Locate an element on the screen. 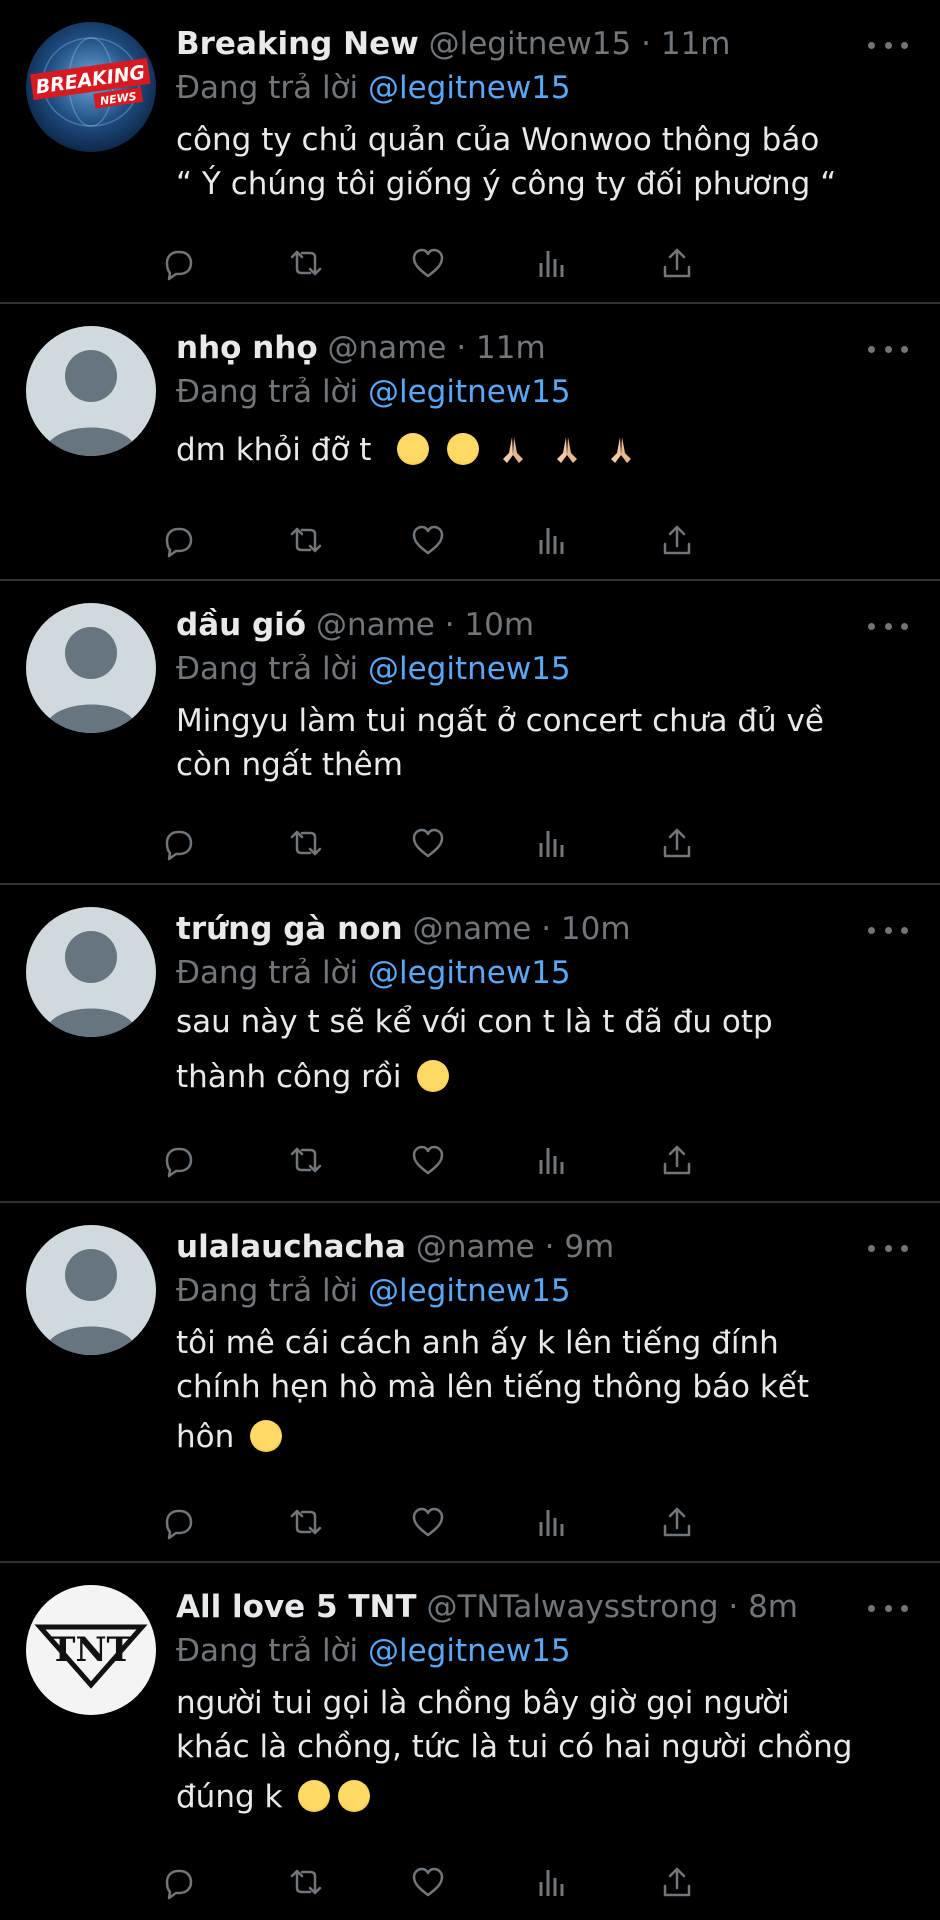  tnt-logo-icon: TNT is located at coordinates (91, 1650).